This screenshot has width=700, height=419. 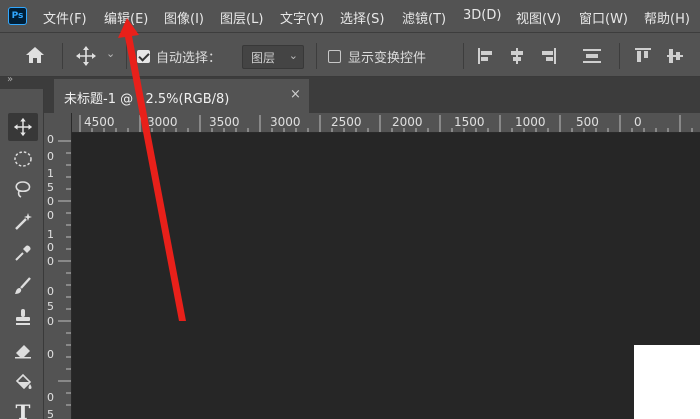 I want to click on eraser-tool, so click(x=23, y=350).